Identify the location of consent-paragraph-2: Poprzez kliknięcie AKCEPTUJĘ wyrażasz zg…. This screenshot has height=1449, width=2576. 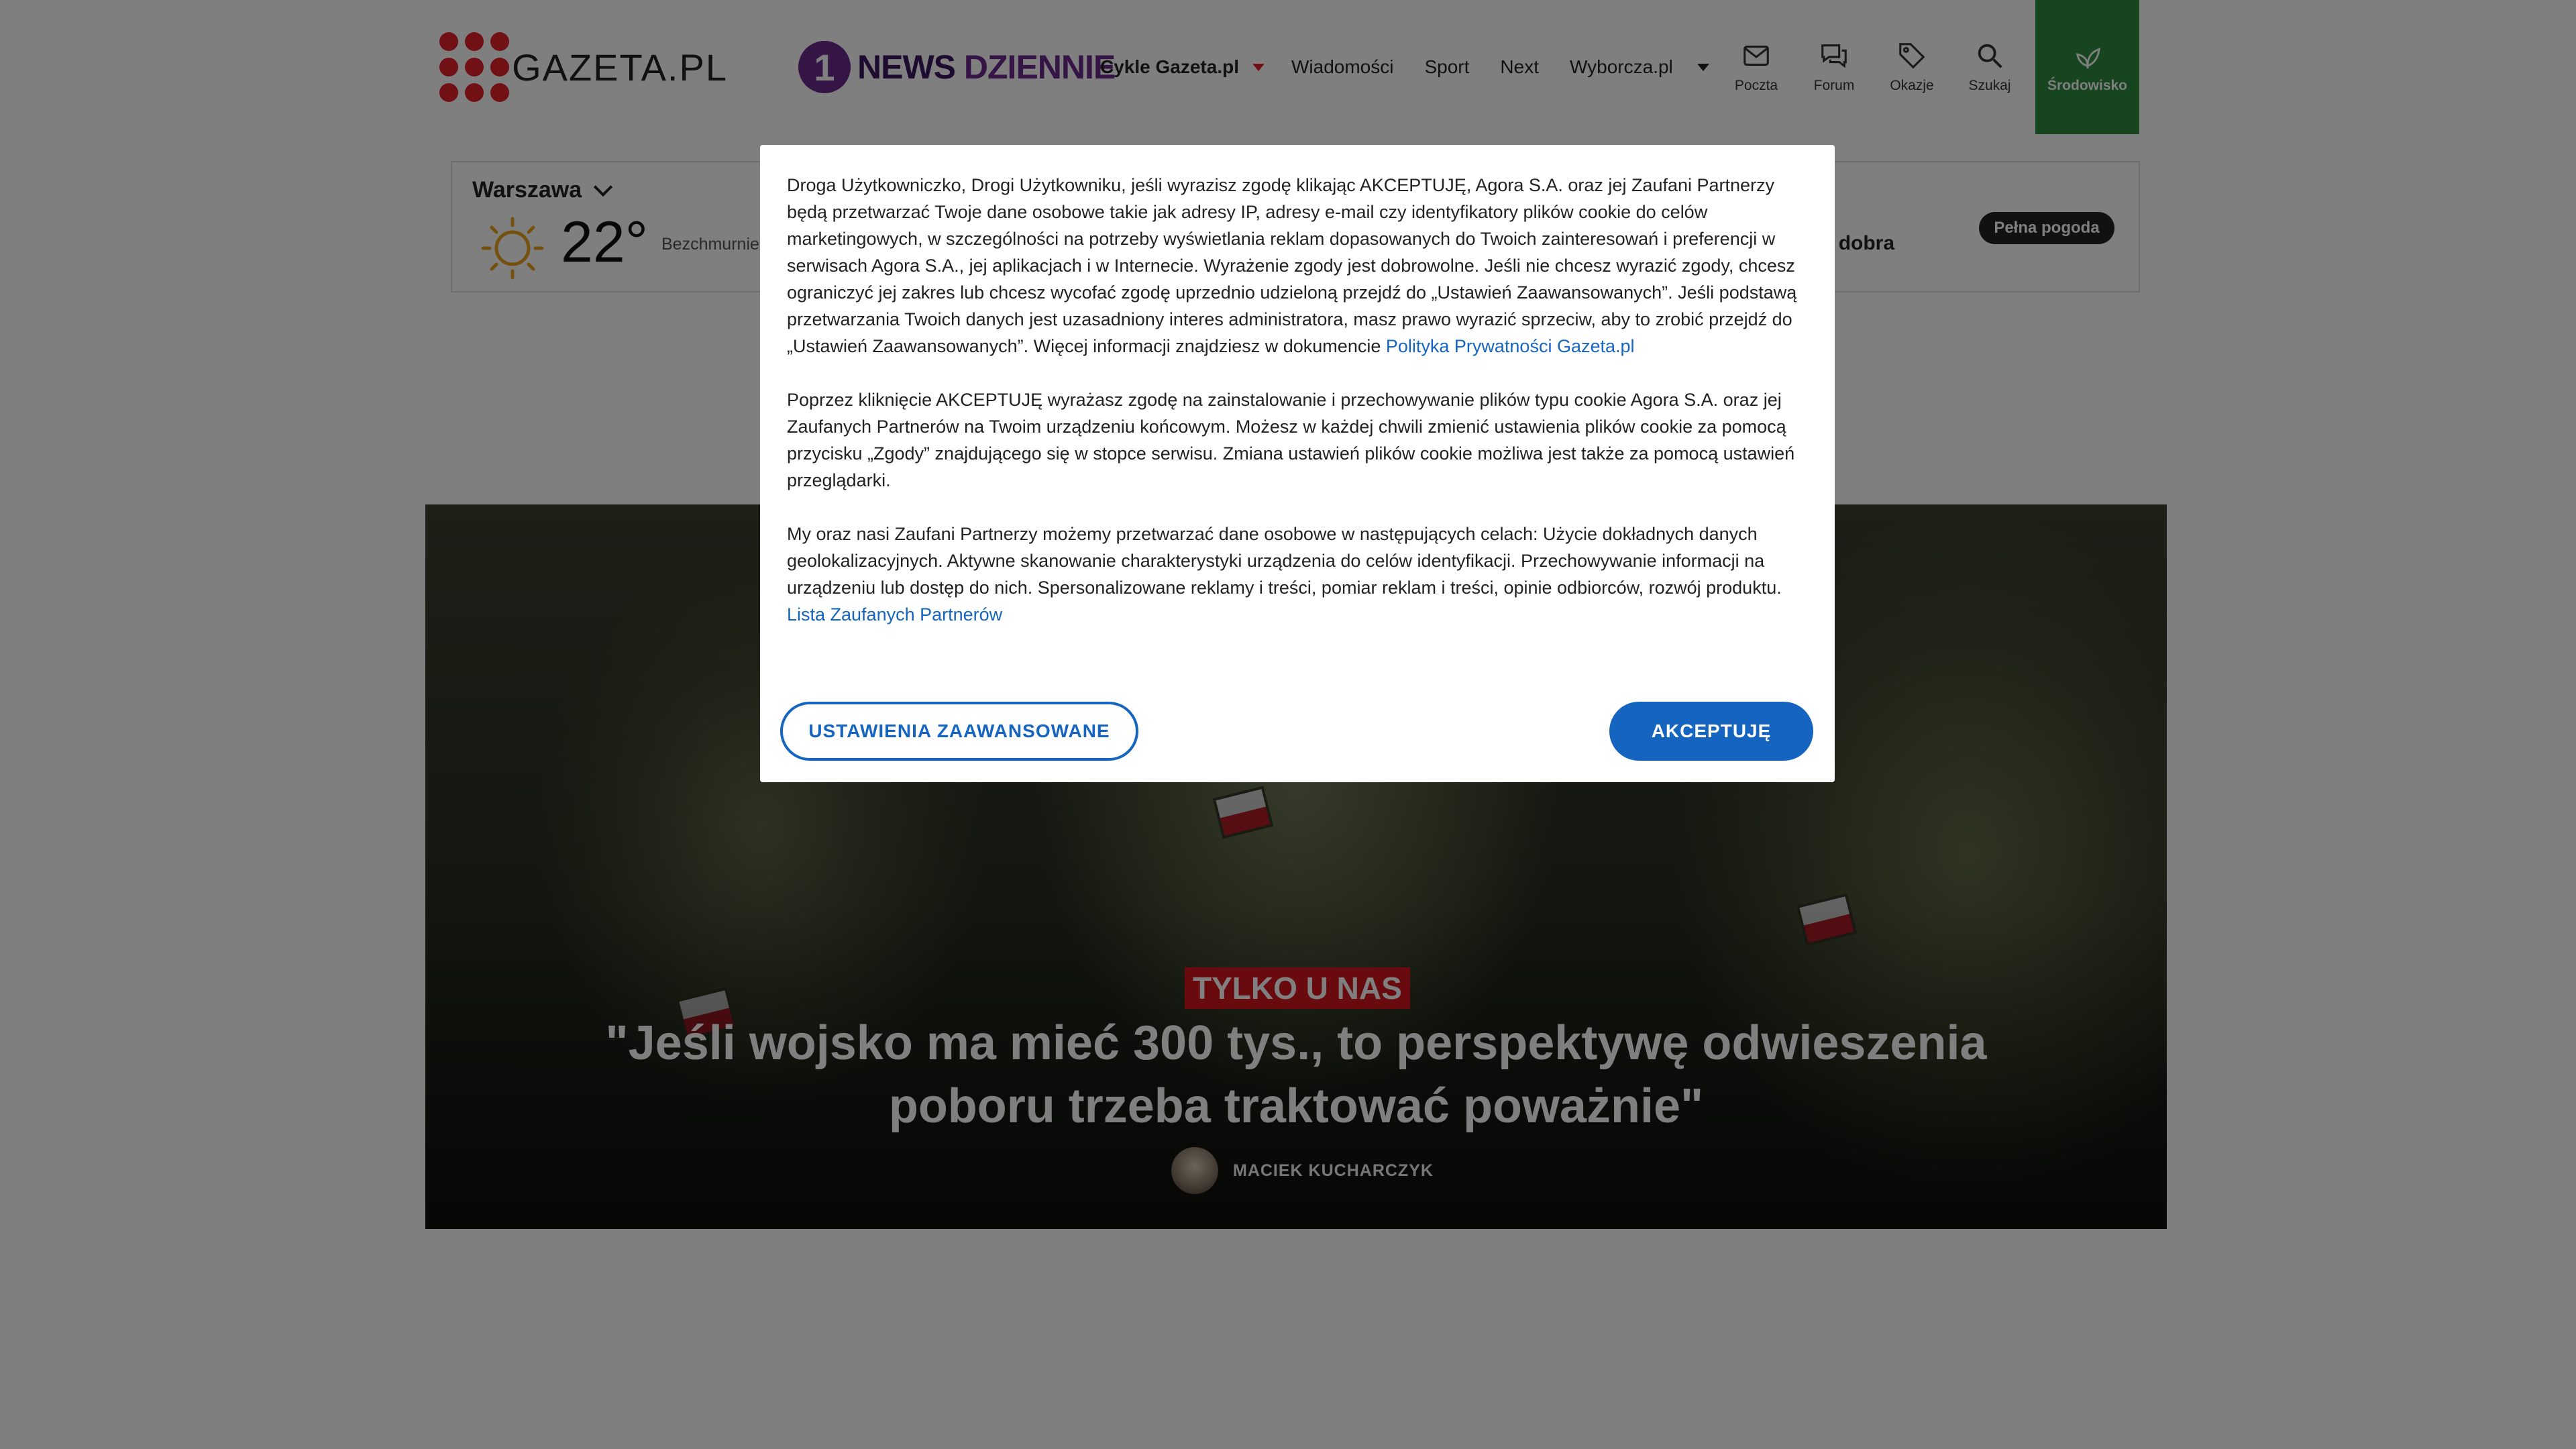
(1291, 440).